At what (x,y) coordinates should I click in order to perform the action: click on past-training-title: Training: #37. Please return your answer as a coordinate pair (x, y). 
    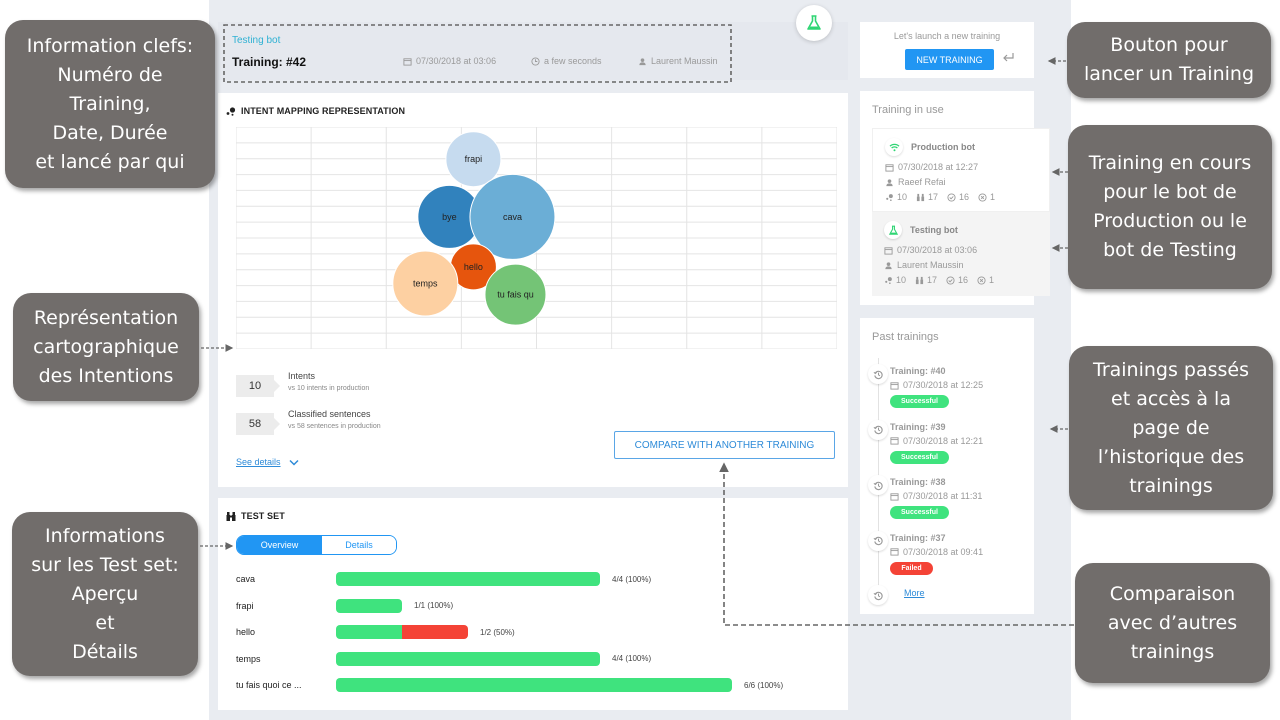
    Looking at the image, I should click on (918, 538).